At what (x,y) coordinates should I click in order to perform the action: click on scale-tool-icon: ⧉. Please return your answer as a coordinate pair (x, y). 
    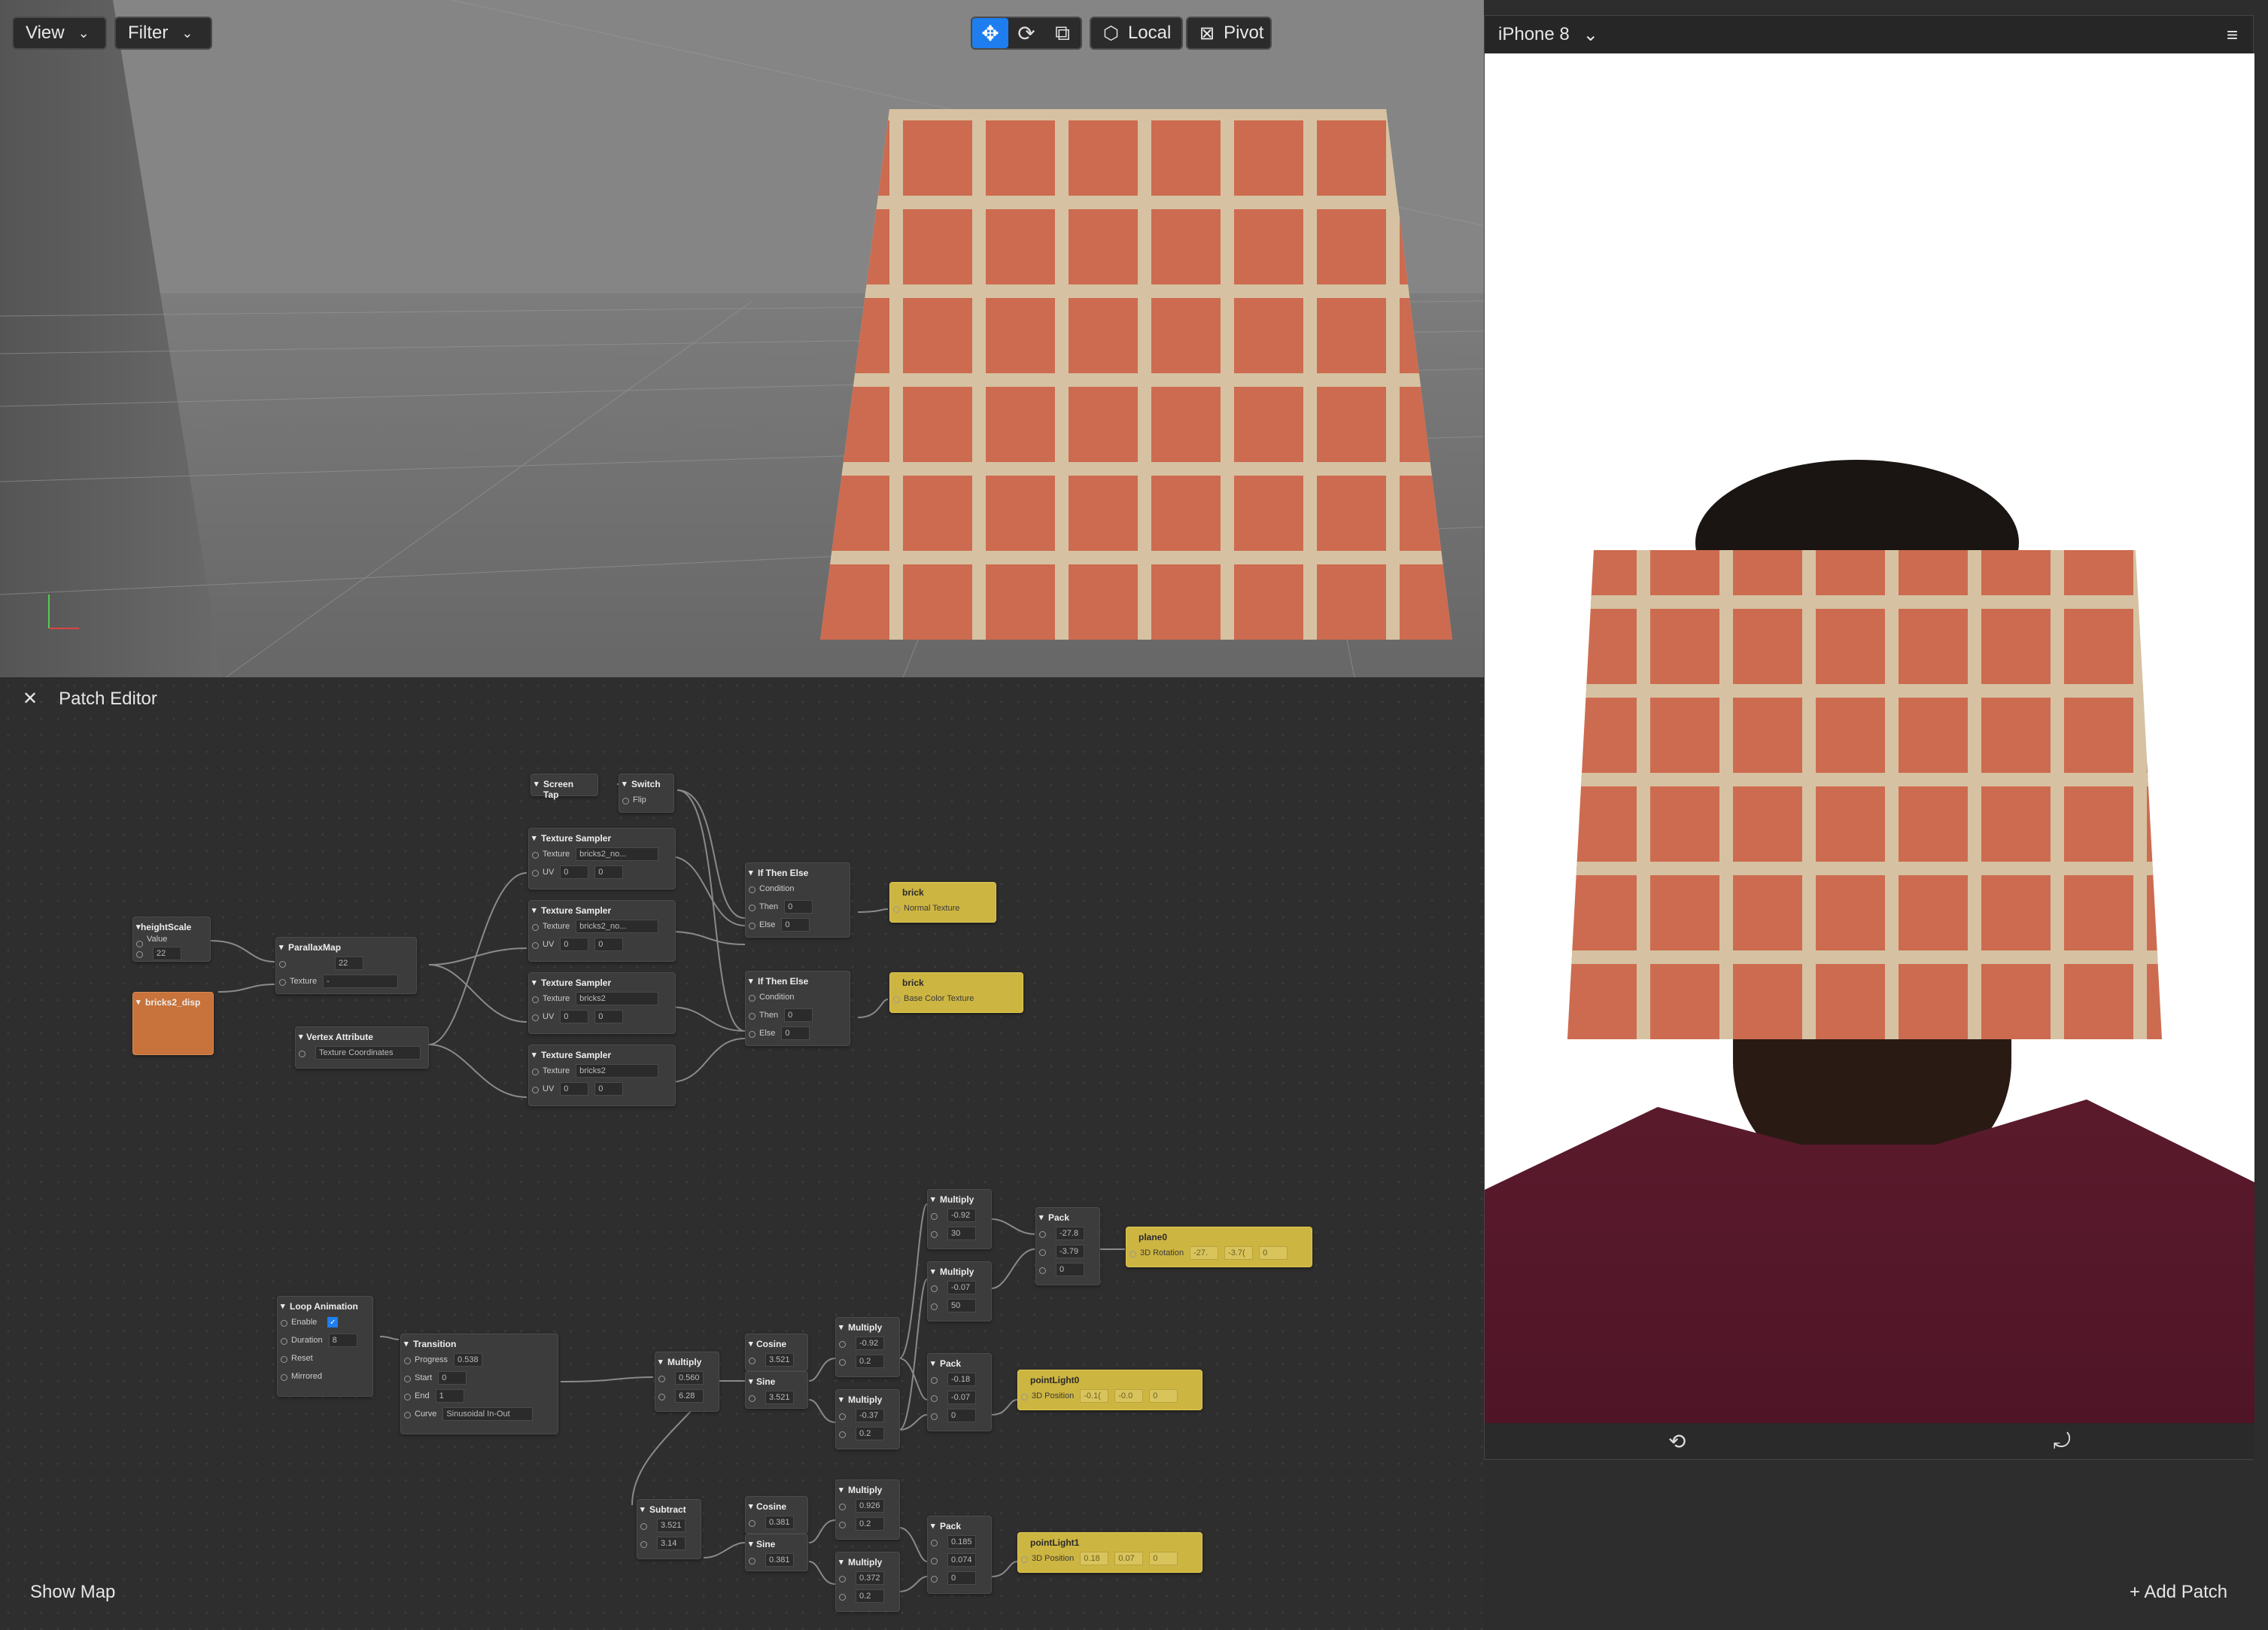
    Looking at the image, I should click on (1062, 33).